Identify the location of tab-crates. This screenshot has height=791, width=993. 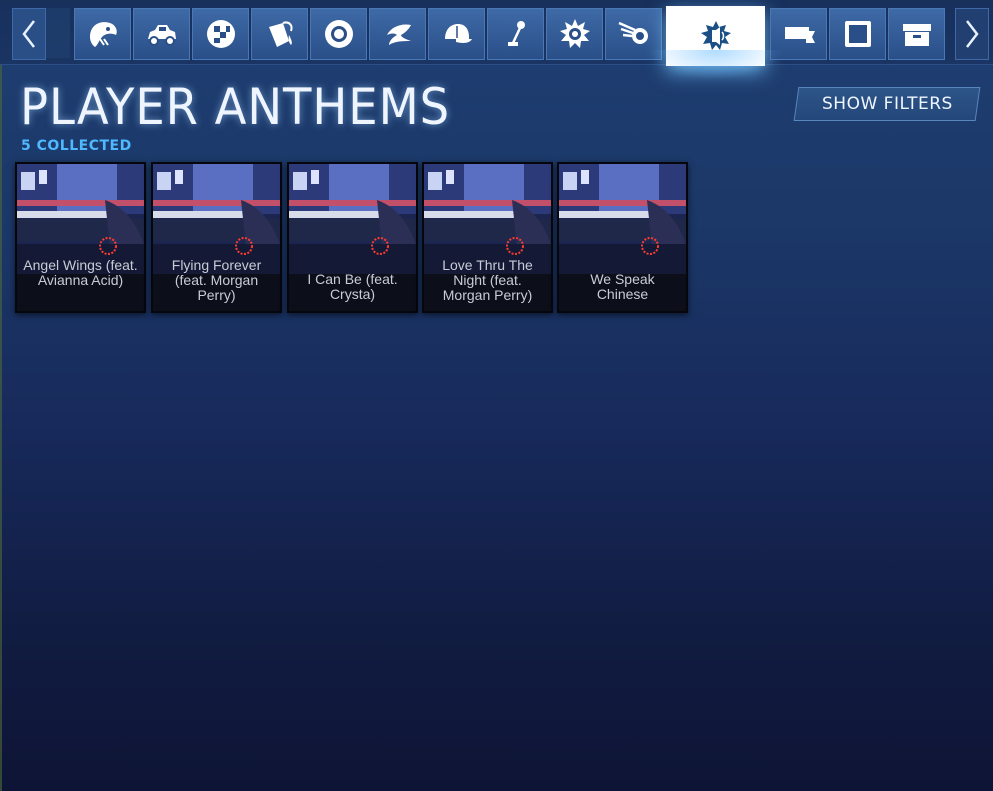
(916, 34).